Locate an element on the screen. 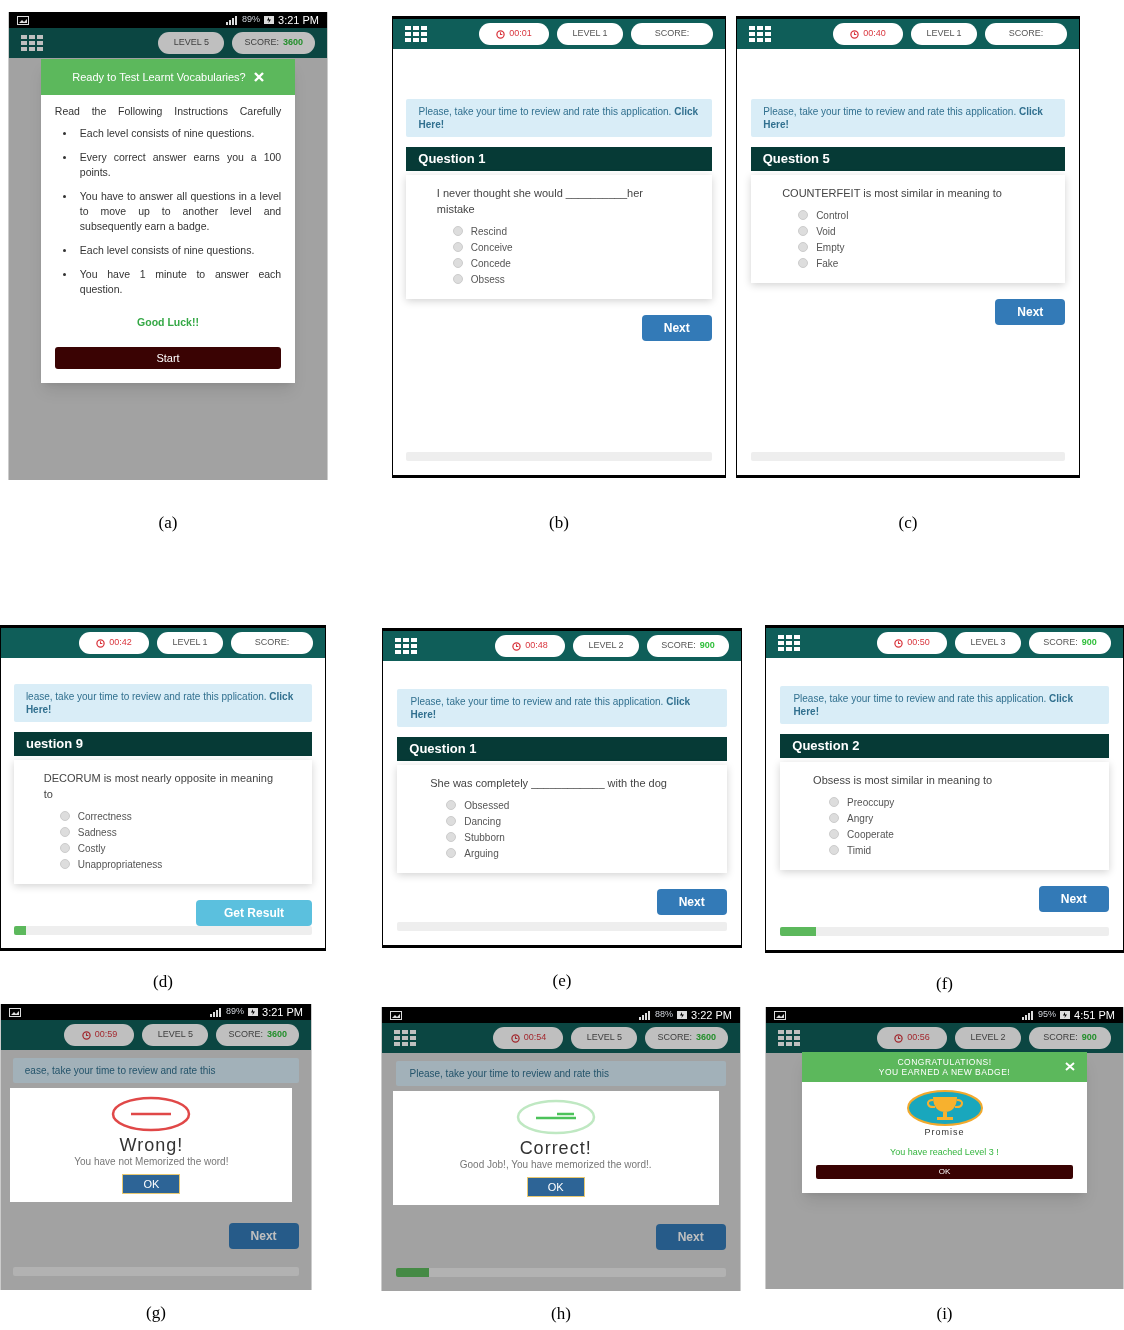 The width and height of the screenshot is (1124, 1330). rate-app-notice: Please, take your time to review and rate this is located at coordinates (561, 1073).